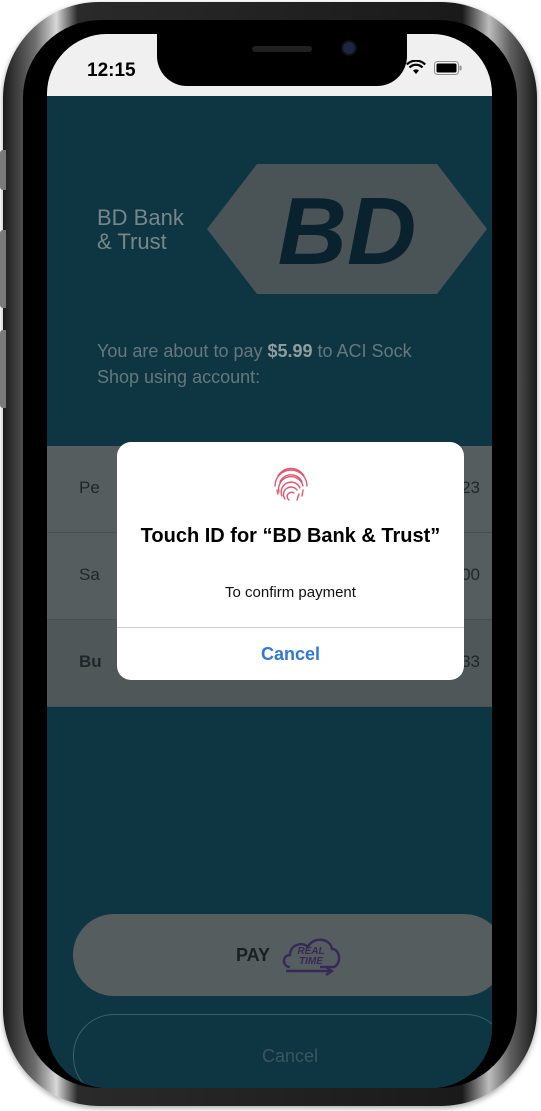 The image size is (541, 1111). I want to click on alert-cancel-button: Cancel, so click(290, 654).